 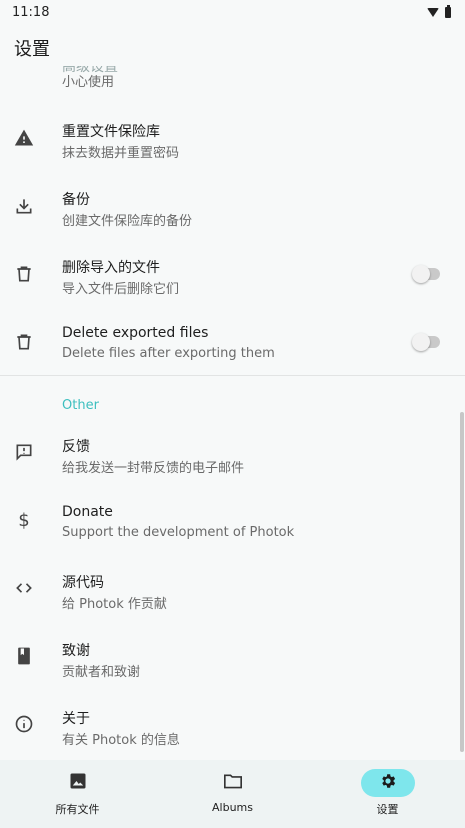 I want to click on delete-imported-toggle, so click(x=426, y=274).